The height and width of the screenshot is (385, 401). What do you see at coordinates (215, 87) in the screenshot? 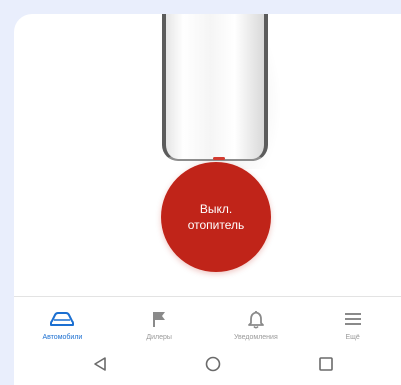
I see `heater-device-image` at bounding box center [215, 87].